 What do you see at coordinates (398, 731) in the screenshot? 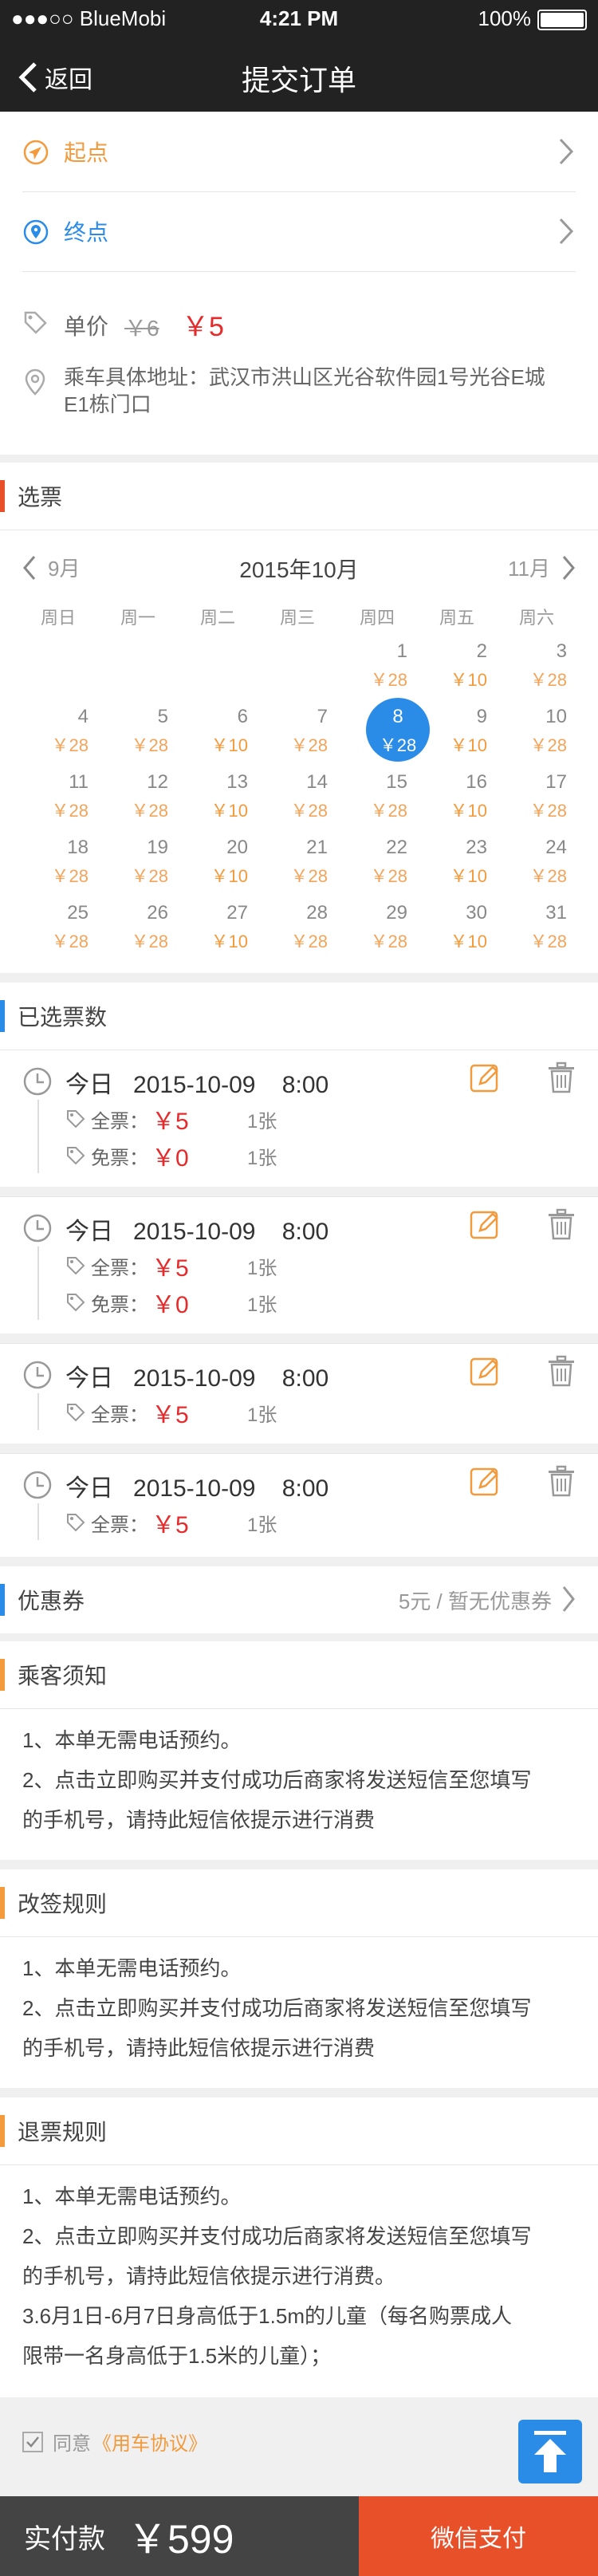
I see `calendar-day-selected: 8 ￥28` at bounding box center [398, 731].